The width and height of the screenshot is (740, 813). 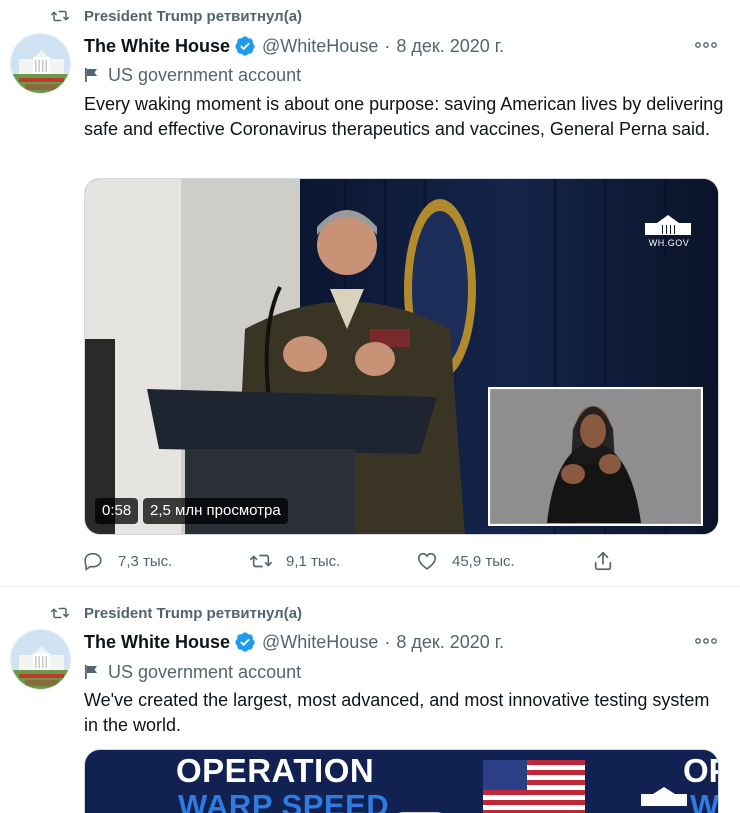 What do you see at coordinates (313, 561) in the screenshot?
I see `retweet-count: 9,1 тыс.` at bounding box center [313, 561].